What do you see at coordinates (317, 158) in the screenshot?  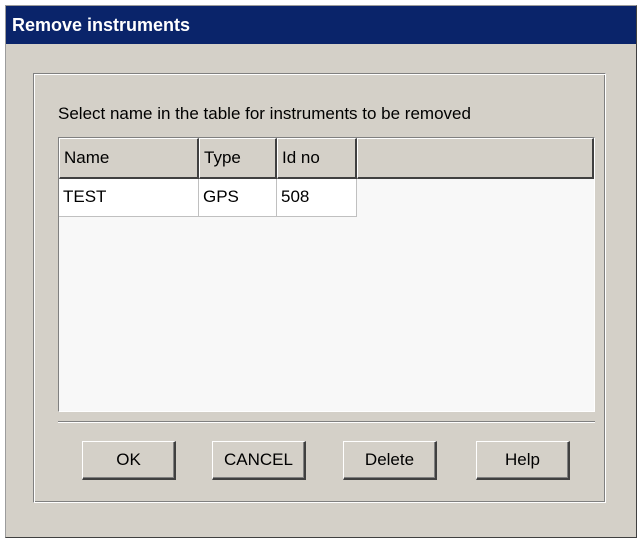 I see `column-header-id-no: Id no` at bounding box center [317, 158].